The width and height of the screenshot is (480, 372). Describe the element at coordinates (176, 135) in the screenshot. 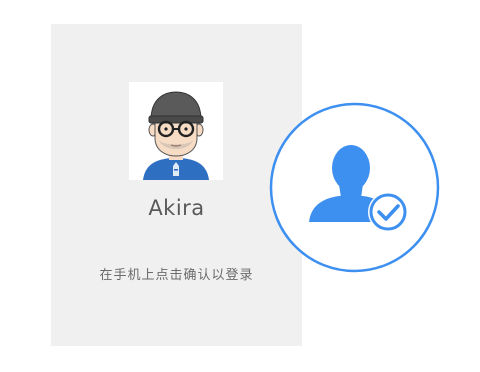

I see `avatar-cartoon-icon` at that location.